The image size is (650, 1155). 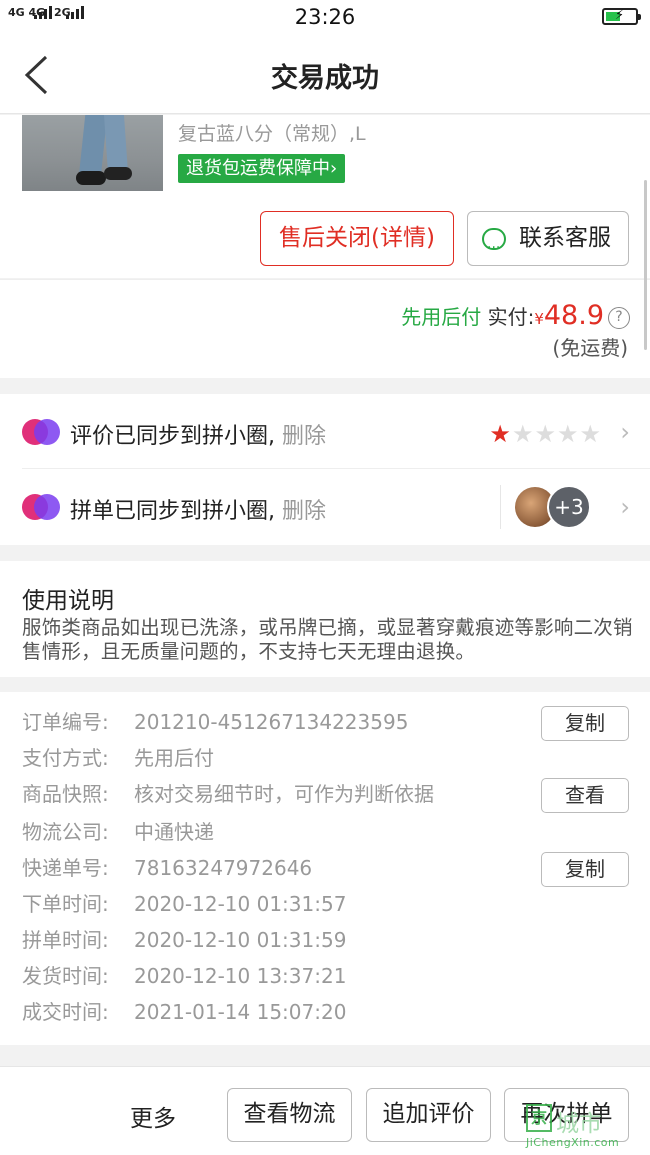 I want to click on order-row: 商品快照: 核对交易细节时，可作为判断依据, so click(x=228, y=794).